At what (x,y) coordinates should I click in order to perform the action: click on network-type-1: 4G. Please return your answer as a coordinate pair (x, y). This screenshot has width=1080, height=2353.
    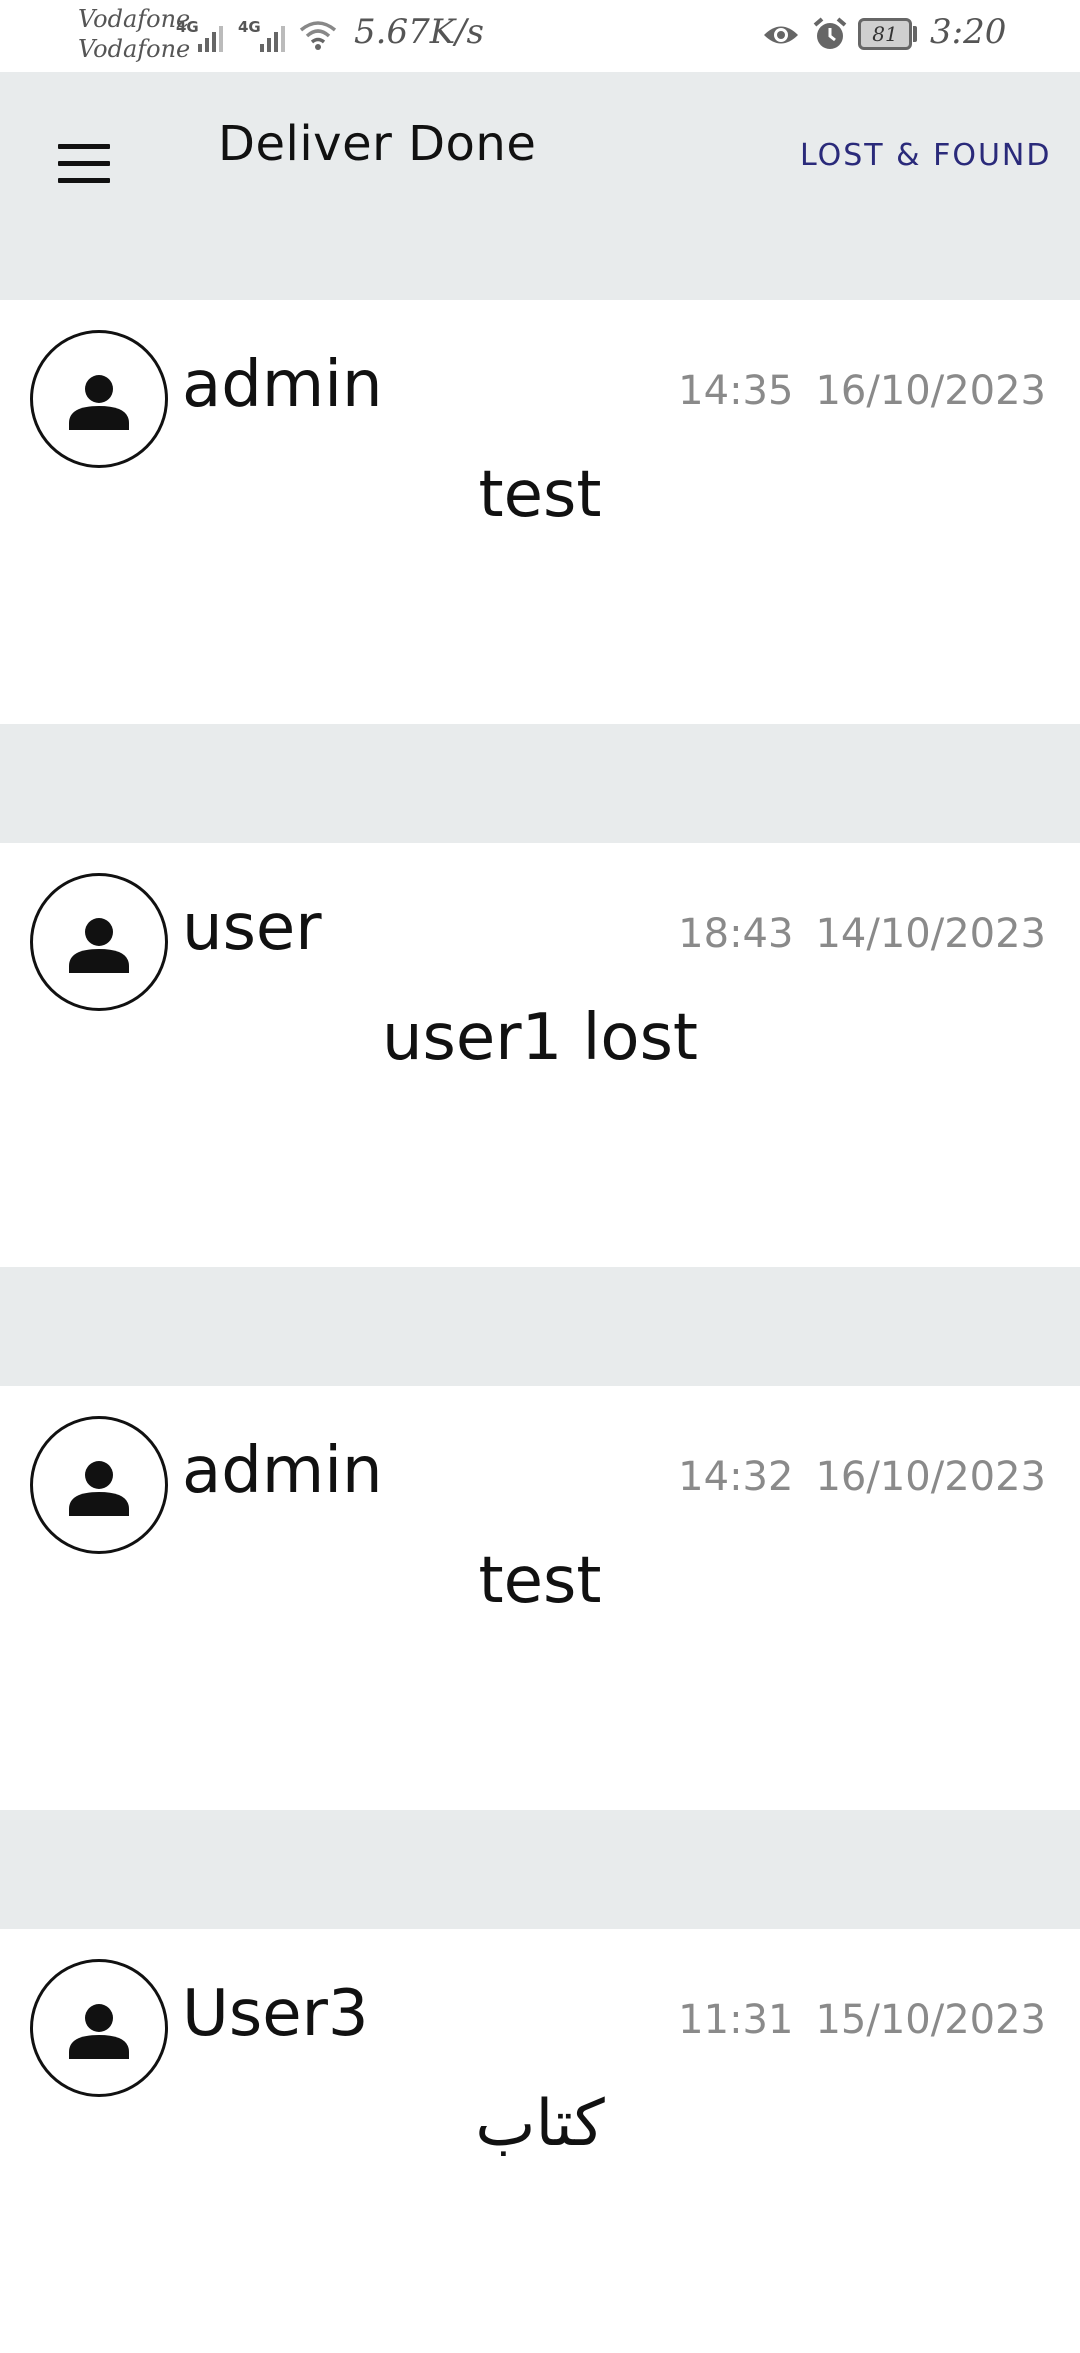
    Looking at the image, I should click on (187, 27).